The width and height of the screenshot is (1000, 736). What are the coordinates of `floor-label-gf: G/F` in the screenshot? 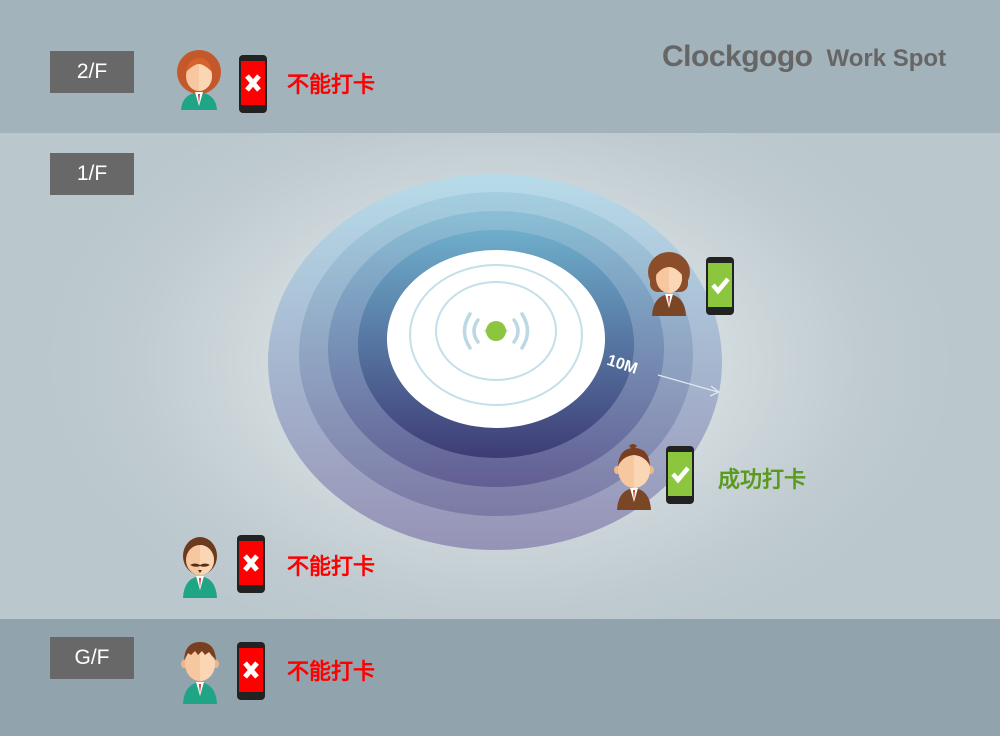 It's located at (92, 658).